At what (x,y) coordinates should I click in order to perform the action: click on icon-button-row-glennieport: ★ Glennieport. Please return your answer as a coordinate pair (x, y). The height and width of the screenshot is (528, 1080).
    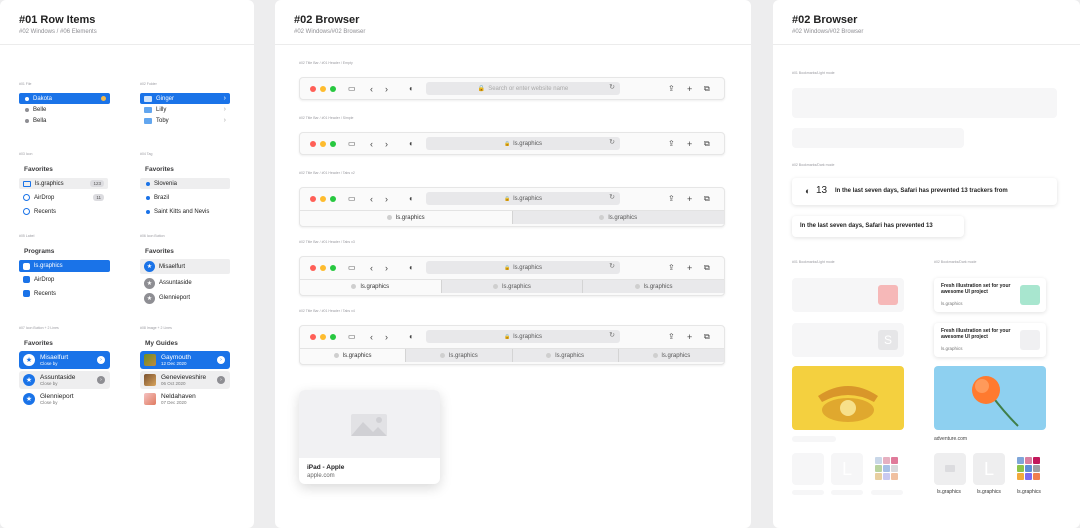
    Looking at the image, I should click on (185, 298).